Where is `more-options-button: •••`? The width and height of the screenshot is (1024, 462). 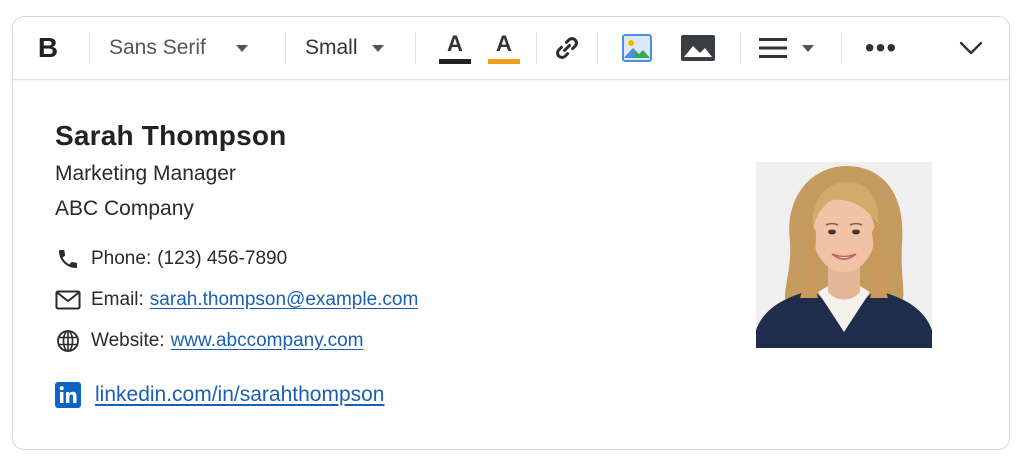 more-options-button: ••• is located at coordinates (881, 48).